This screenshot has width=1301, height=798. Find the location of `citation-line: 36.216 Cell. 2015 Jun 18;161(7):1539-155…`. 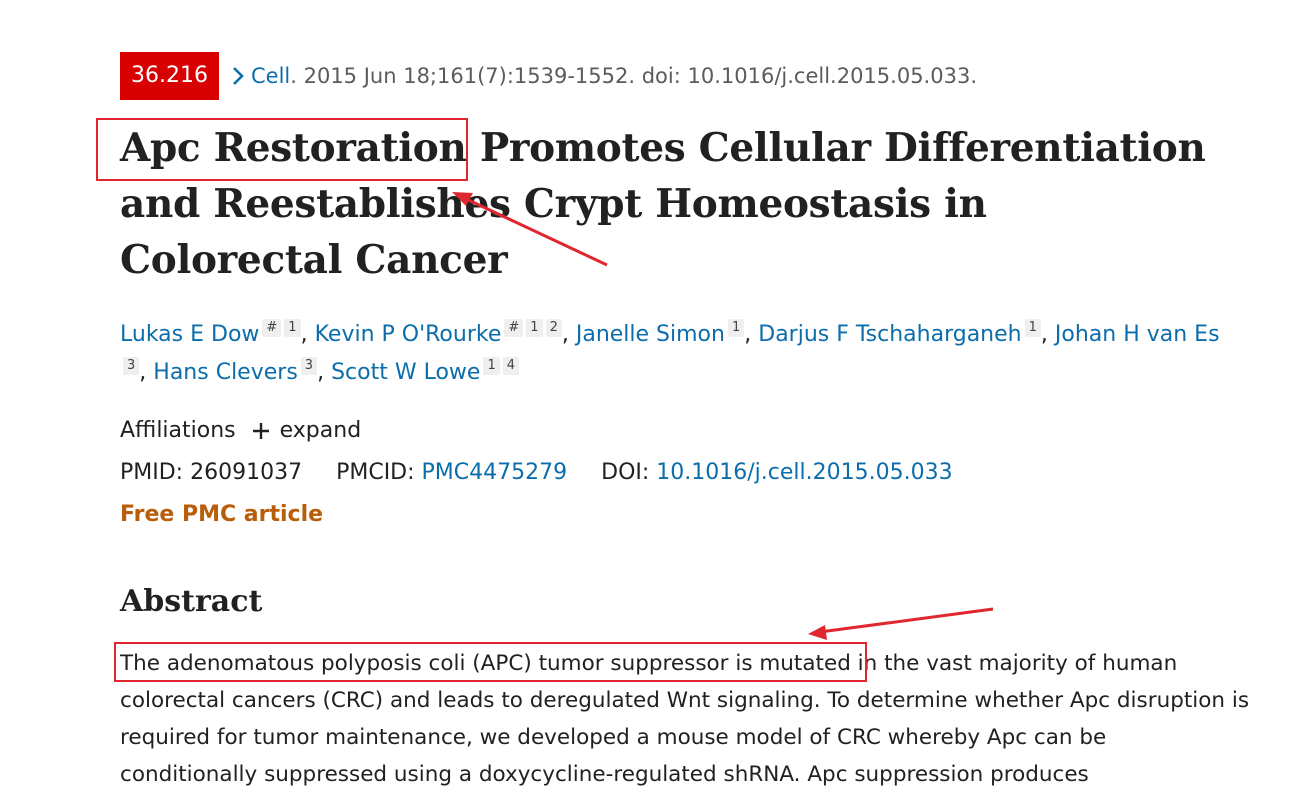

citation-line: 36.216 Cell. 2015 Jun 18;161(7):1539-155… is located at coordinates (548, 76).